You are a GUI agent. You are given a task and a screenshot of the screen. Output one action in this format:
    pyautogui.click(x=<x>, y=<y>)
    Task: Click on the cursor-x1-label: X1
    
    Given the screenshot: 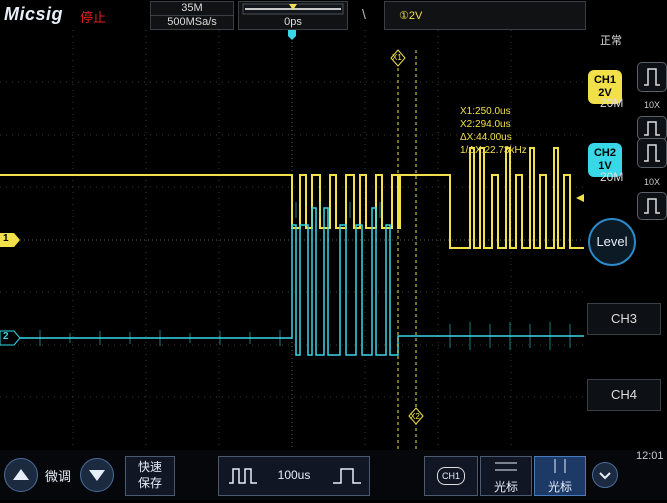 What is the action you would take?
    pyautogui.click(x=397, y=57)
    